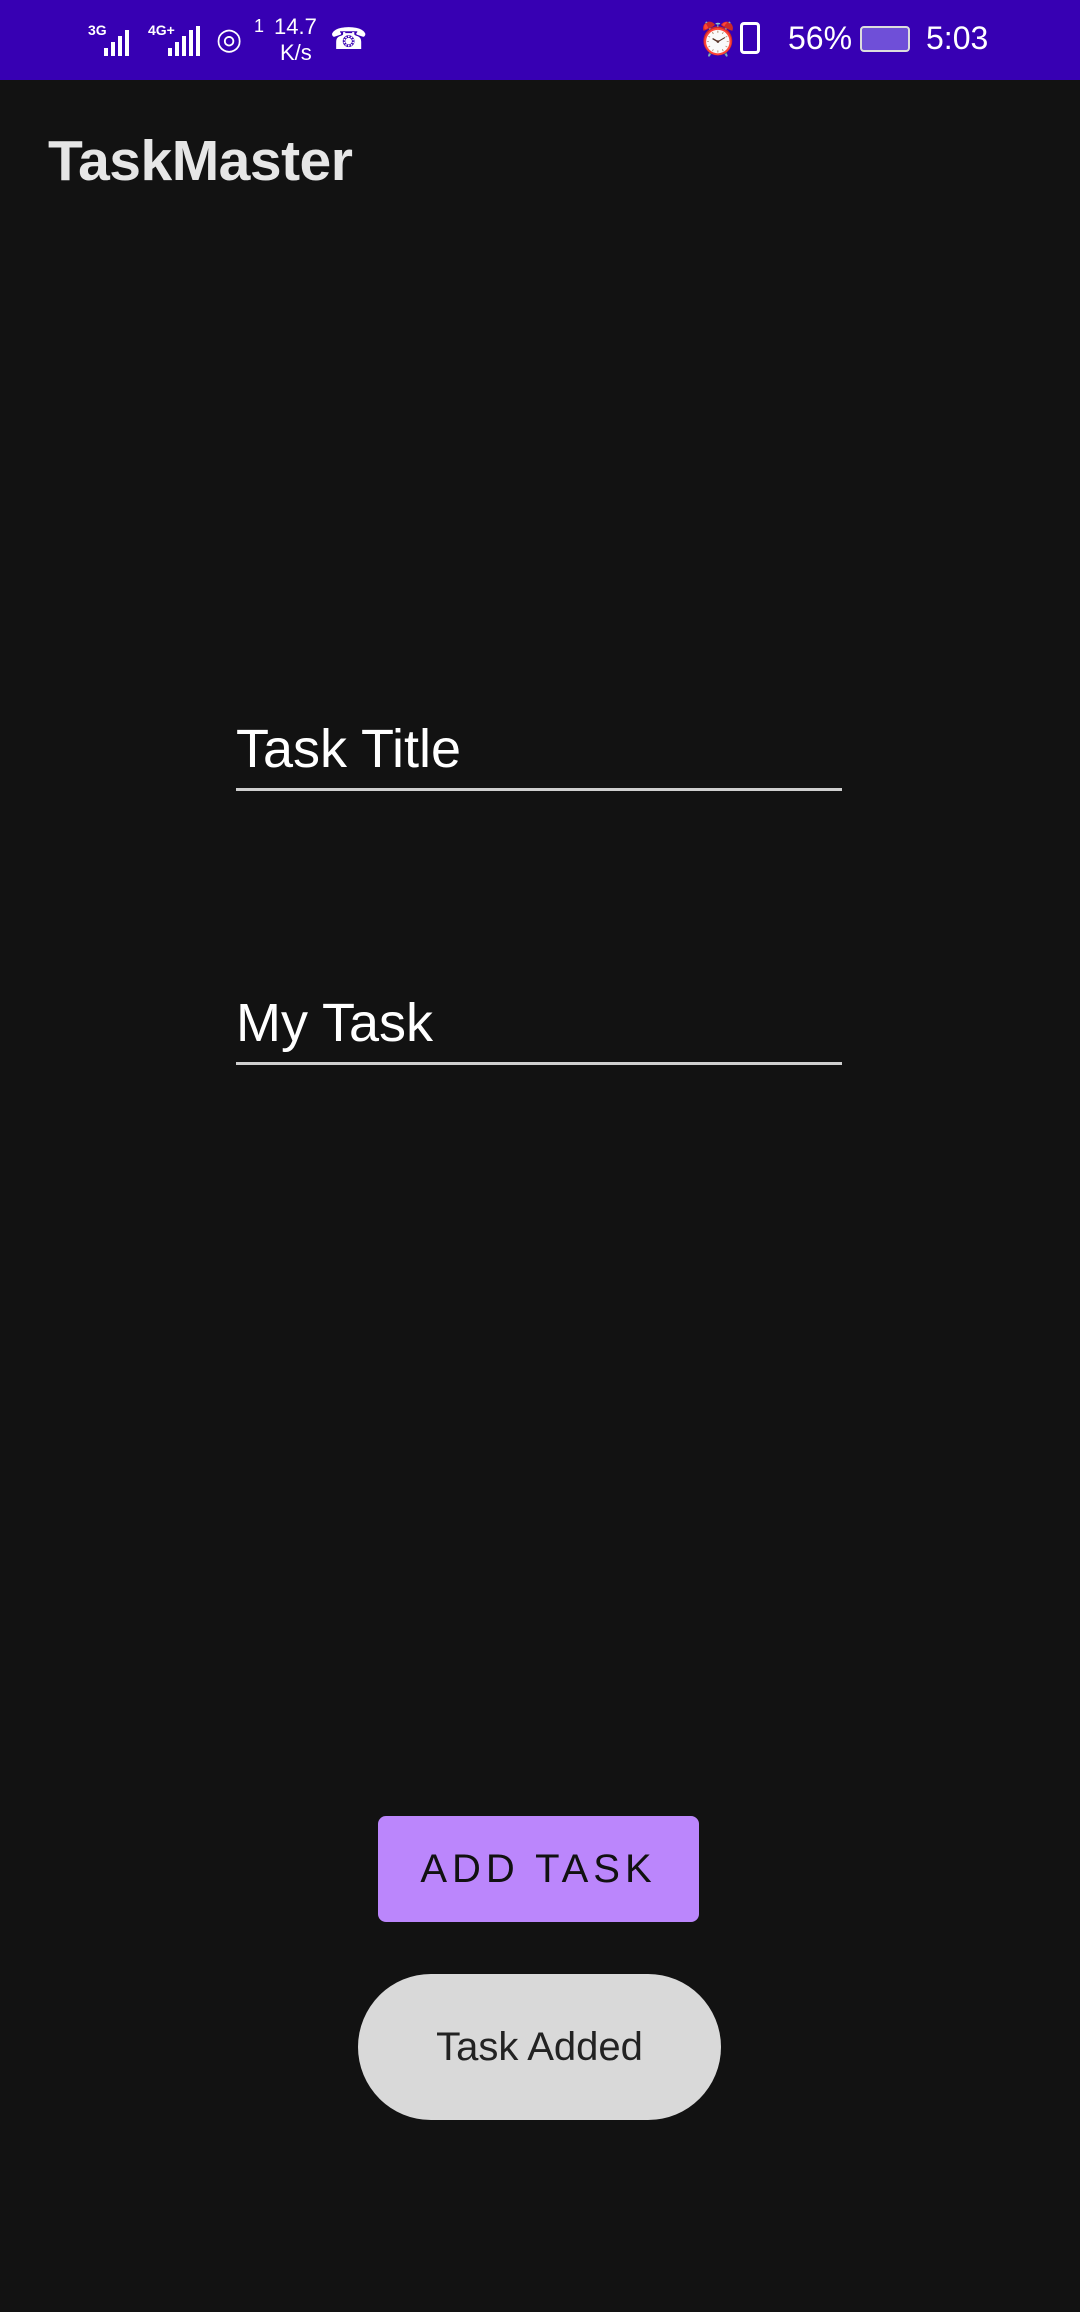  What do you see at coordinates (820, 38) in the screenshot?
I see `battery-percent: 56%` at bounding box center [820, 38].